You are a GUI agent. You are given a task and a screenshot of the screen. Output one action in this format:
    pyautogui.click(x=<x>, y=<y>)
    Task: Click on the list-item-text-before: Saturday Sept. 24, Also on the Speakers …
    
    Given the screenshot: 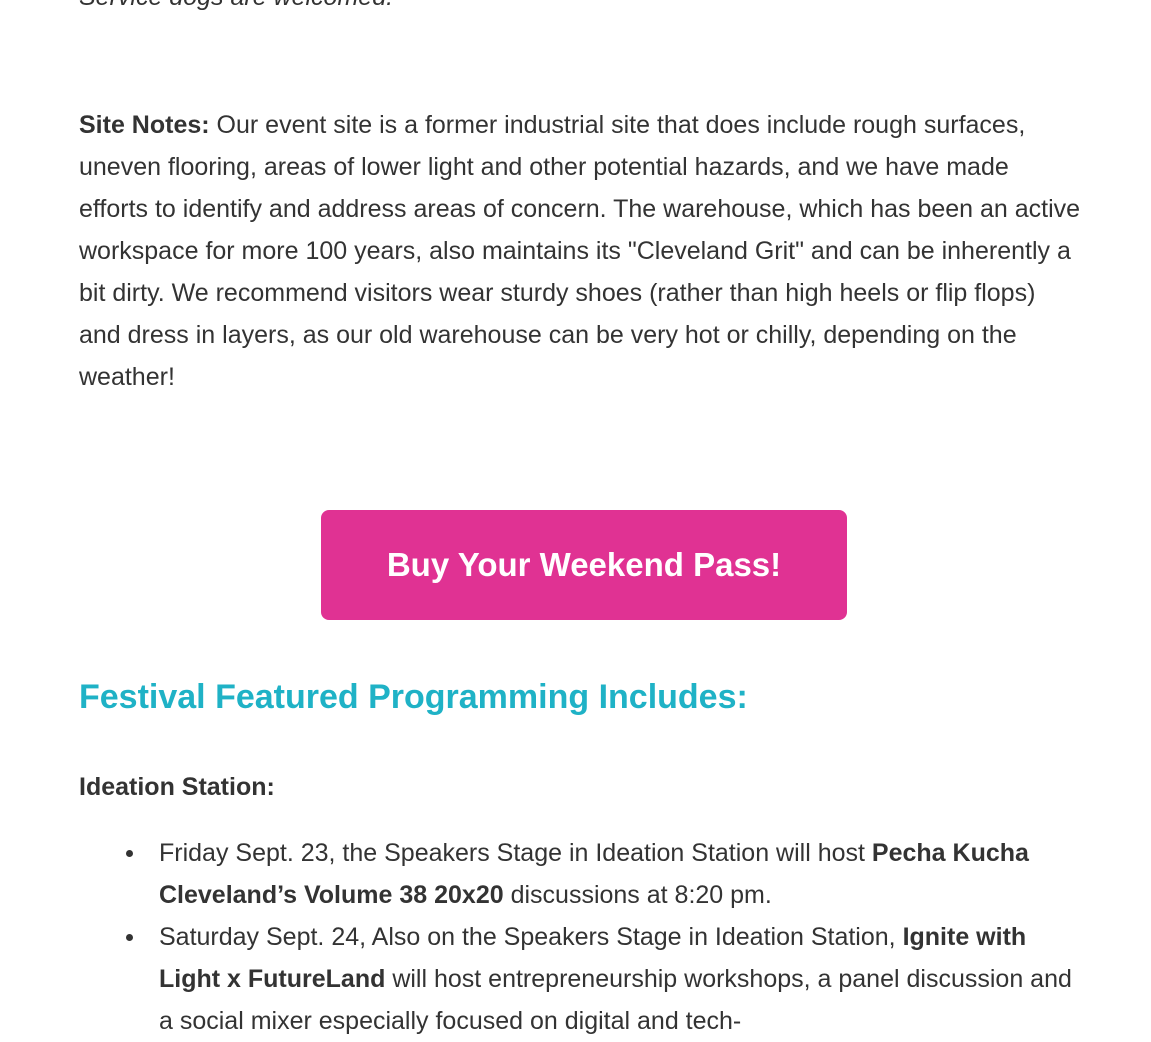 What is the action you would take?
    pyautogui.click(x=531, y=937)
    